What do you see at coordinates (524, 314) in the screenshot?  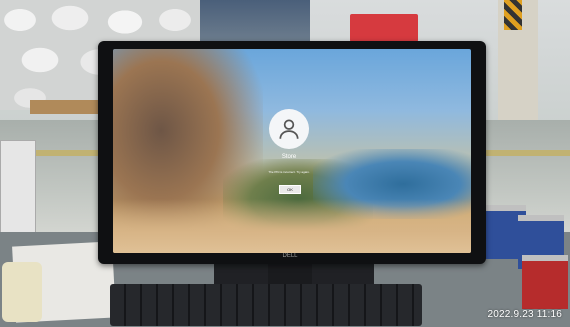 I see `photo-timestamp: 2022.9.23 11:16` at bounding box center [524, 314].